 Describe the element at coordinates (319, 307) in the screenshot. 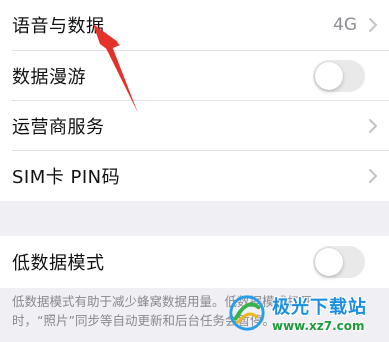

I see `watermark-name: 极光下载站` at that location.